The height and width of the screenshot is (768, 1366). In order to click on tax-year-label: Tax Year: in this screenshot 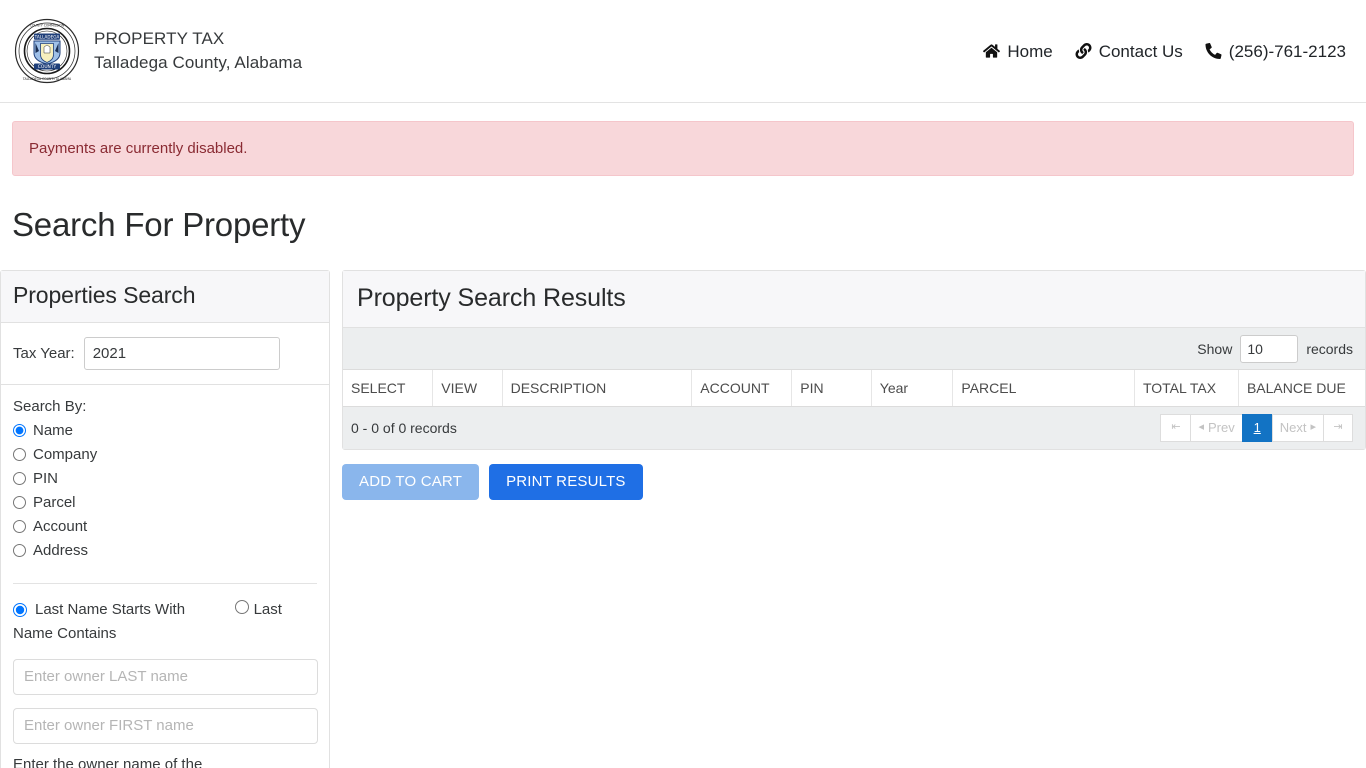, I will do `click(44, 353)`.